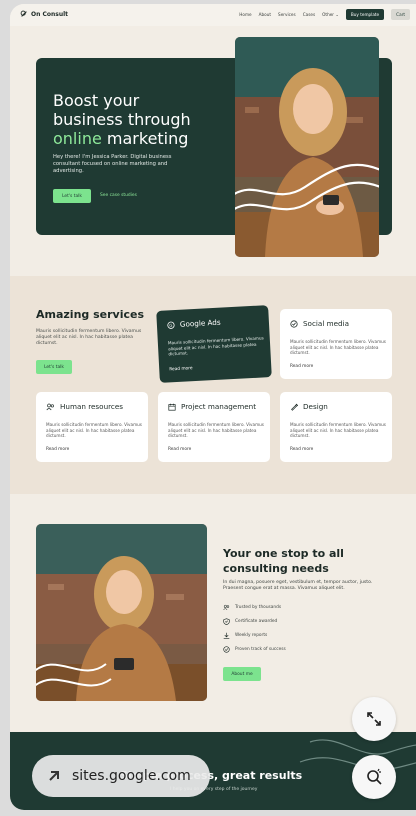  I want to click on nav-link-other: Other ⌄, so click(330, 14).